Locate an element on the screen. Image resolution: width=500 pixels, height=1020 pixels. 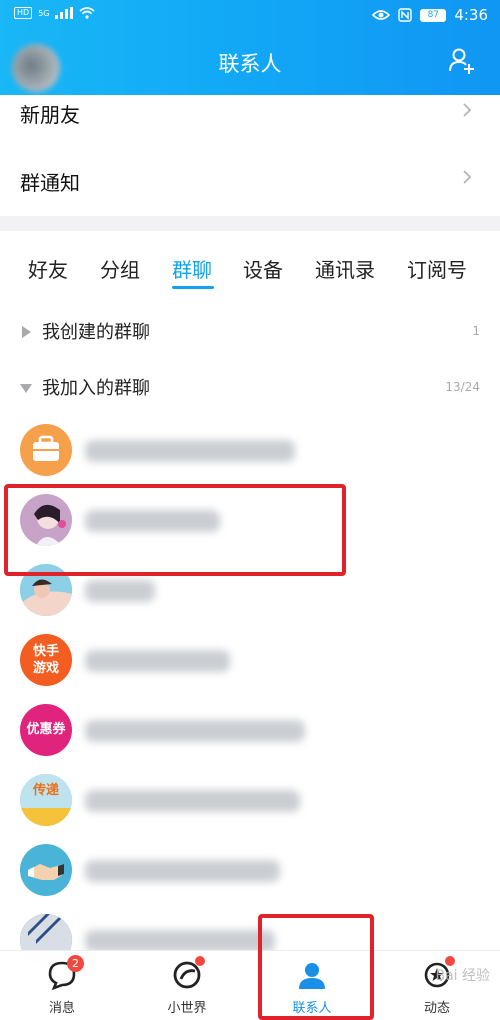
group-notice-row: 群通知 is located at coordinates (250, 181).